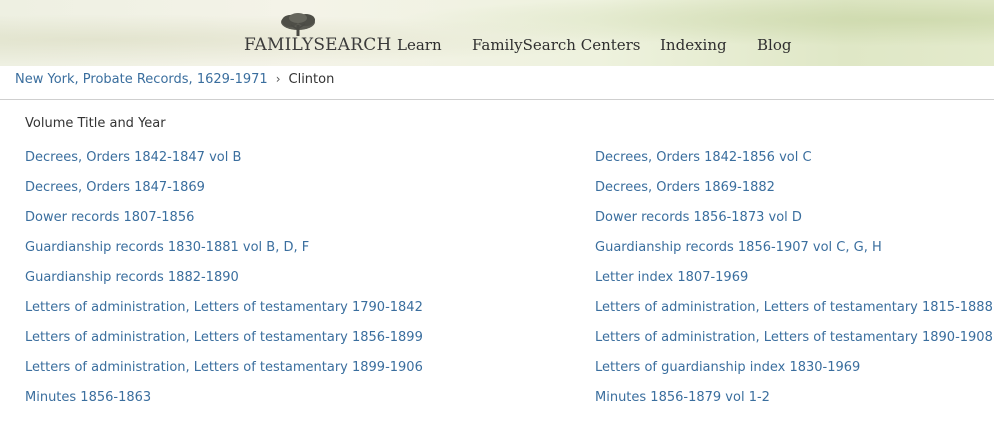  I want to click on volume-link: Decrees, Orders 1869-1882, so click(794, 194).